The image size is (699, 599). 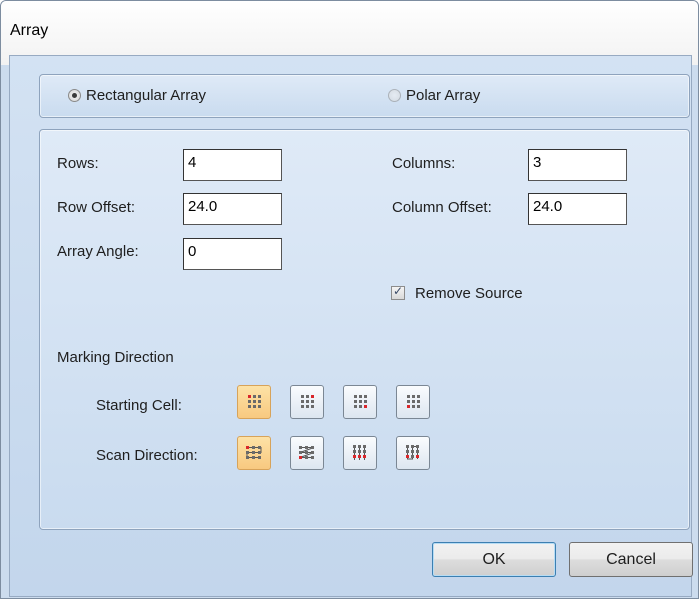 I want to click on scan-vertical-return-icon, so click(x=412, y=452).